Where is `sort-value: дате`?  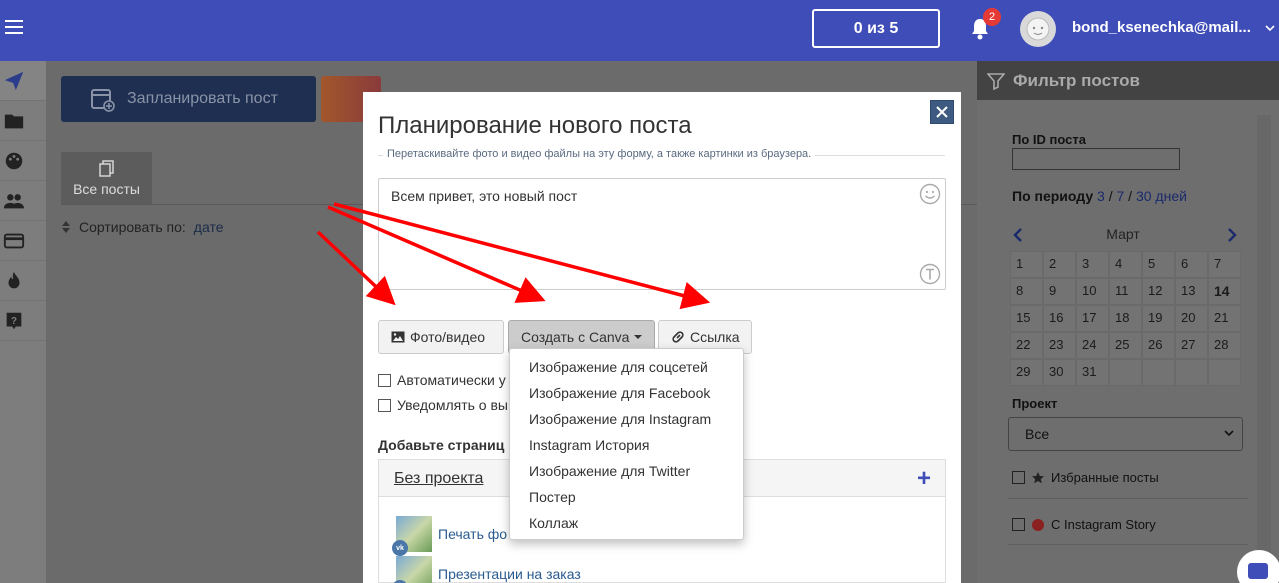
sort-value: дате is located at coordinates (209, 227).